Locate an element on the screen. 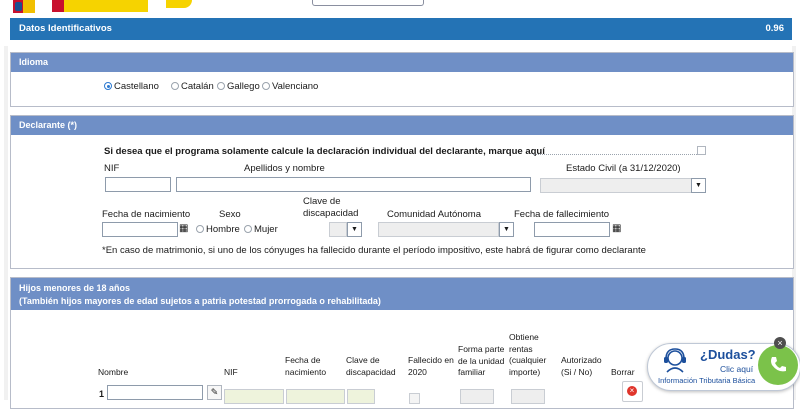 Image resolution: width=800 pixels, height=409 pixels. comunidad-select is located at coordinates (438, 229).